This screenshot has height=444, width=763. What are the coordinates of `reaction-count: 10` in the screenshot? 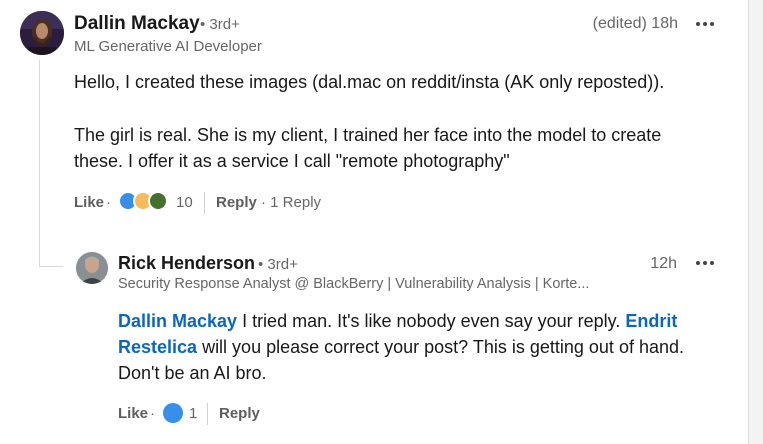 It's located at (184, 202).